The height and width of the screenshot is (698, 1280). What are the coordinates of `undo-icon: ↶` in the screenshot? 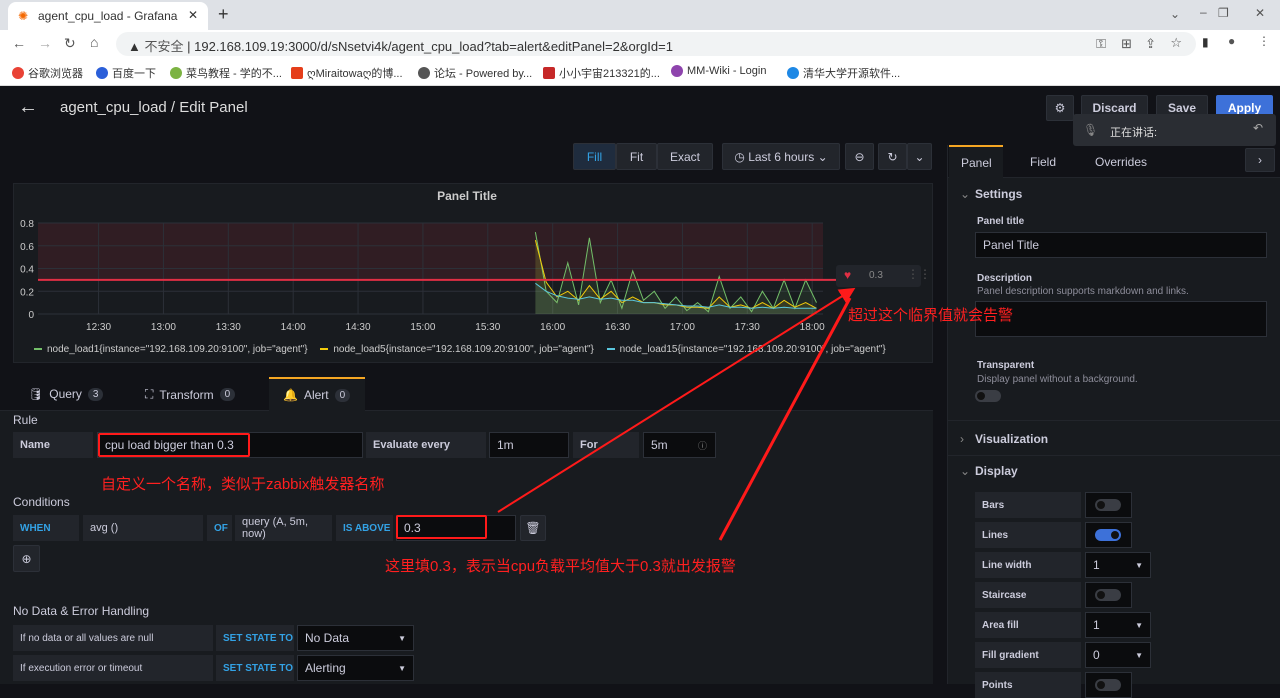 It's located at (1258, 128).